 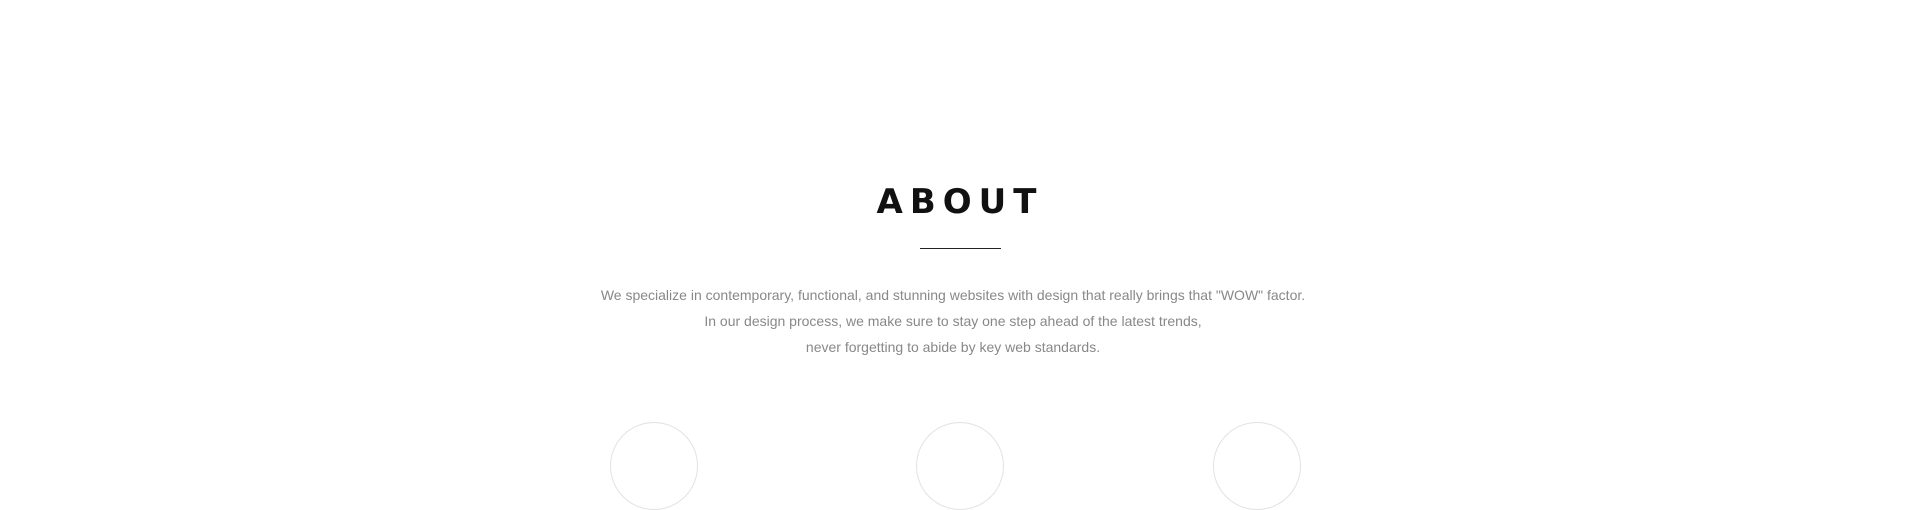 I want to click on section-title: ABOUT, so click(x=960, y=202).